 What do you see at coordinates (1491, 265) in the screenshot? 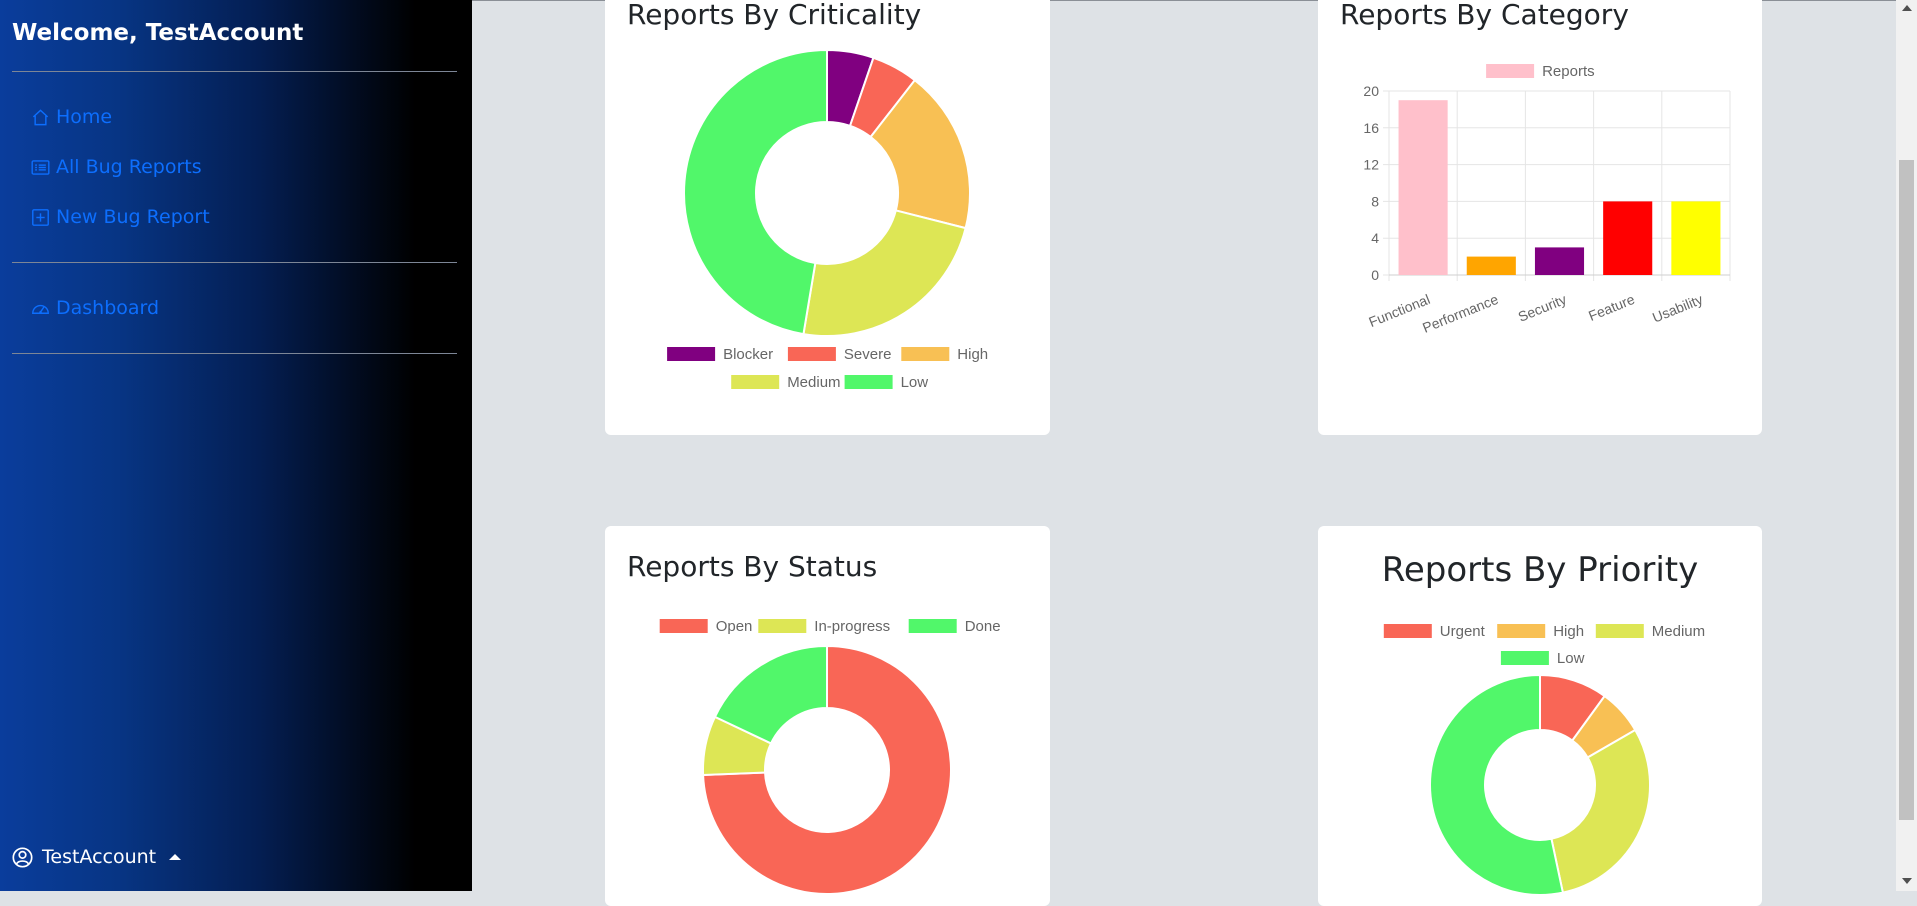
I see `bar-performance` at bounding box center [1491, 265].